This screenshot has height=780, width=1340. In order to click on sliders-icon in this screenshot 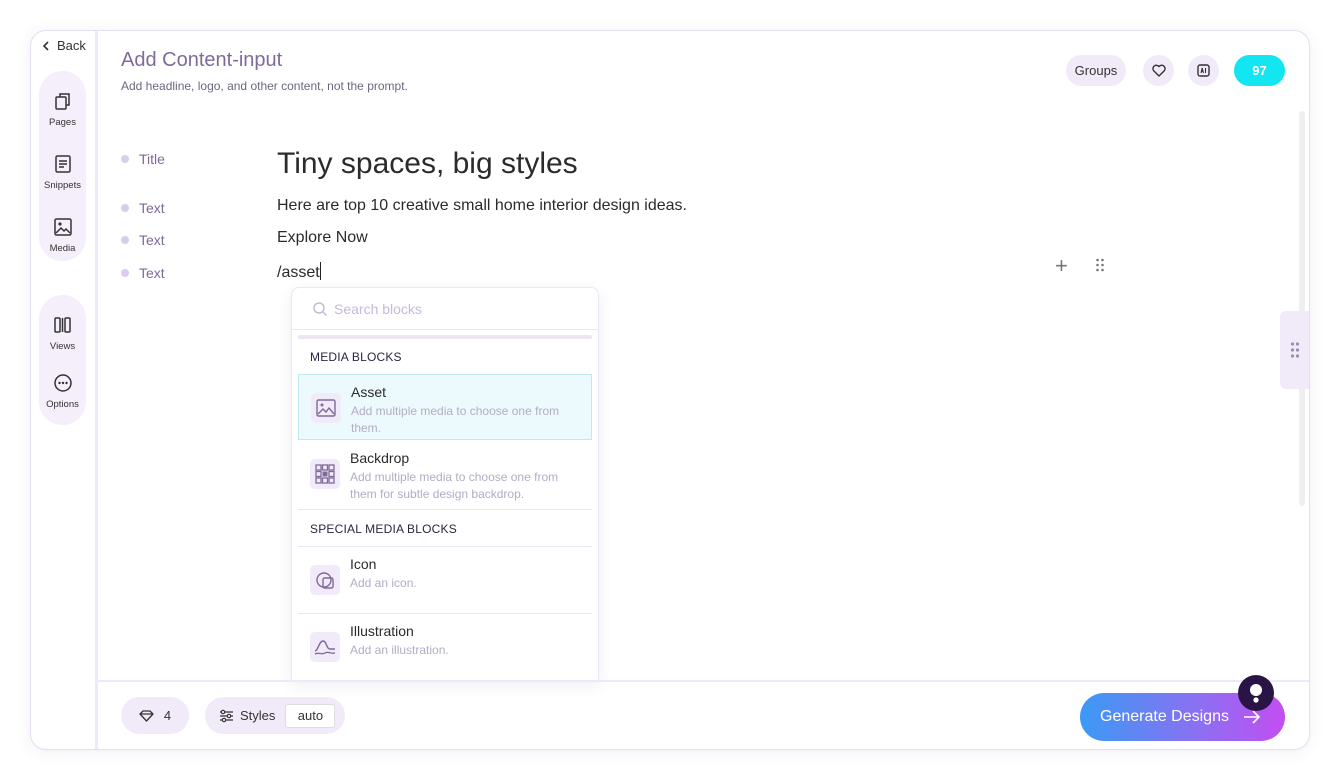, I will do `click(226, 715)`.